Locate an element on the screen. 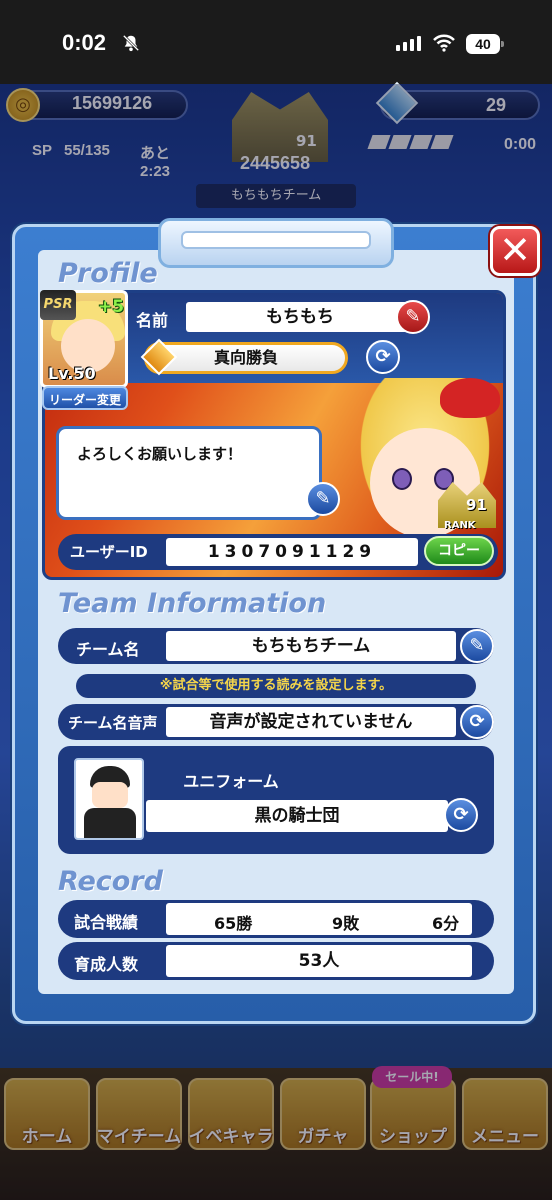 The image size is (552, 1200). change-uniform-button: ⟳ is located at coordinates (461, 815).